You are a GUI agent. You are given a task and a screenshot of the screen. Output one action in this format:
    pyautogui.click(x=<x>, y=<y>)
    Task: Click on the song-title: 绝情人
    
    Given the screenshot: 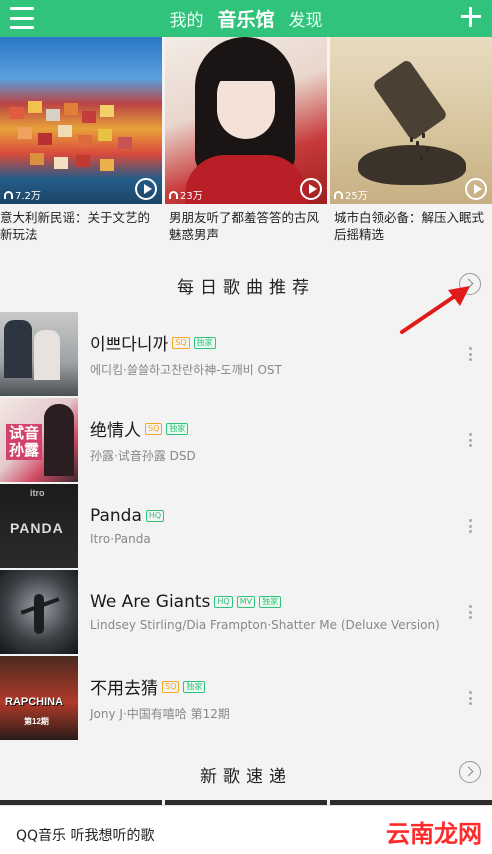 What is the action you would take?
    pyautogui.click(x=115, y=431)
    